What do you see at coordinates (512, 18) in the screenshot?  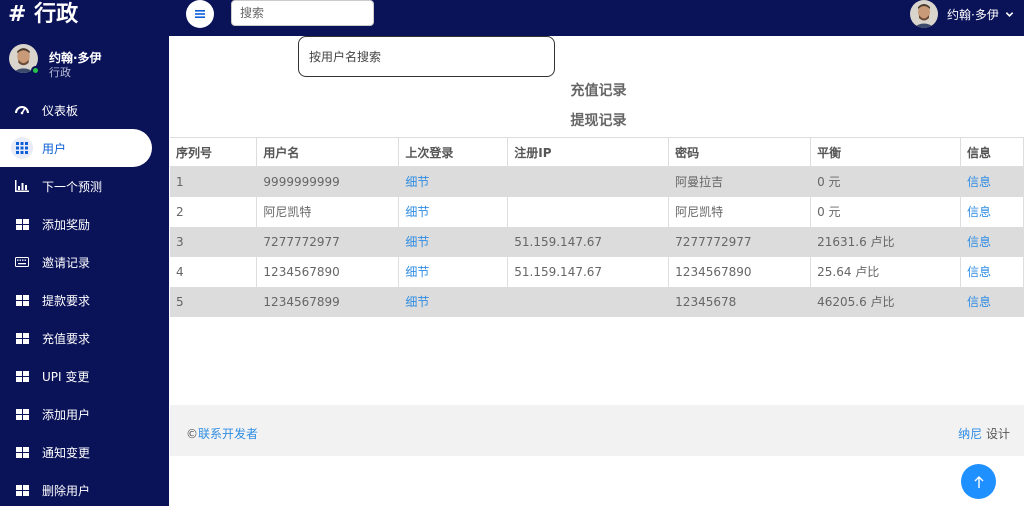 I see `top-bar: # 行政 约翰·多伊` at bounding box center [512, 18].